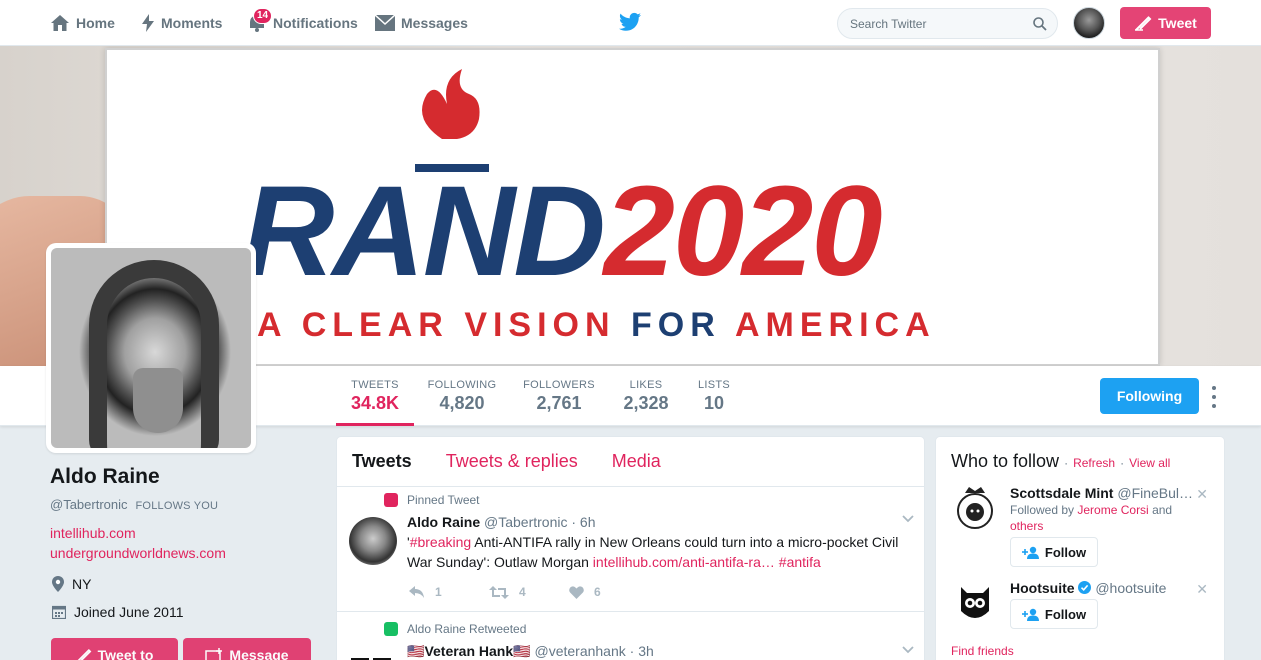 This screenshot has width=1261, height=660. What do you see at coordinates (93, 533) in the screenshot?
I see `profile-link-1: intellihub.com` at bounding box center [93, 533].